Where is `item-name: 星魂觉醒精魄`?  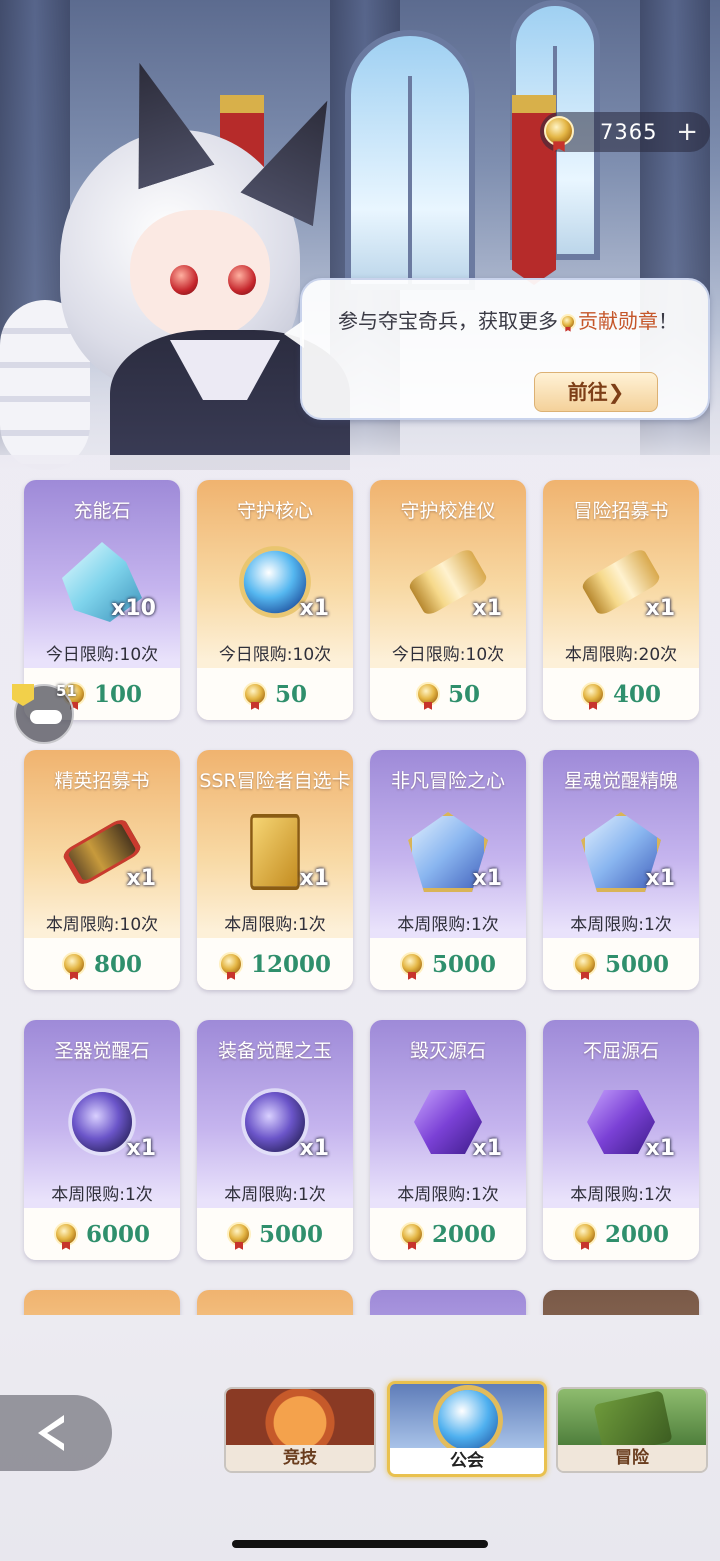
item-name: 星魂觉醒精魄 is located at coordinates (620, 781).